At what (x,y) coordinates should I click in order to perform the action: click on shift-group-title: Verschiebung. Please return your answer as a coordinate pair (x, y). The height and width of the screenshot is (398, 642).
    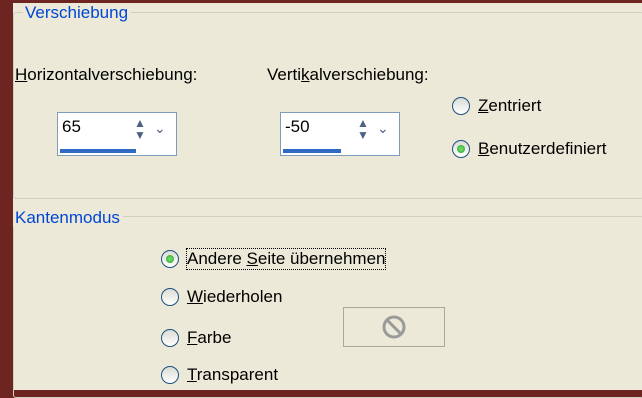
    Looking at the image, I should click on (77, 12).